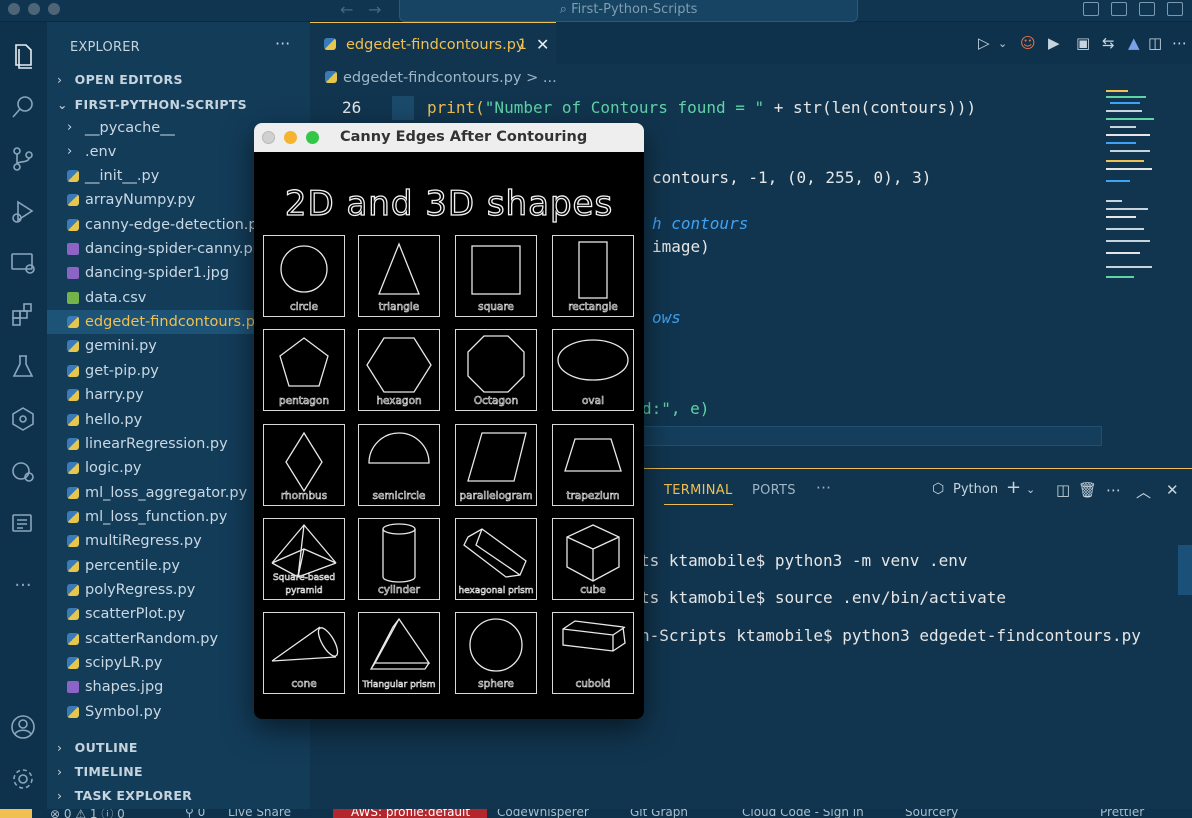 The height and width of the screenshot is (818, 1192). I want to click on image-file-icon, so click(73, 687).